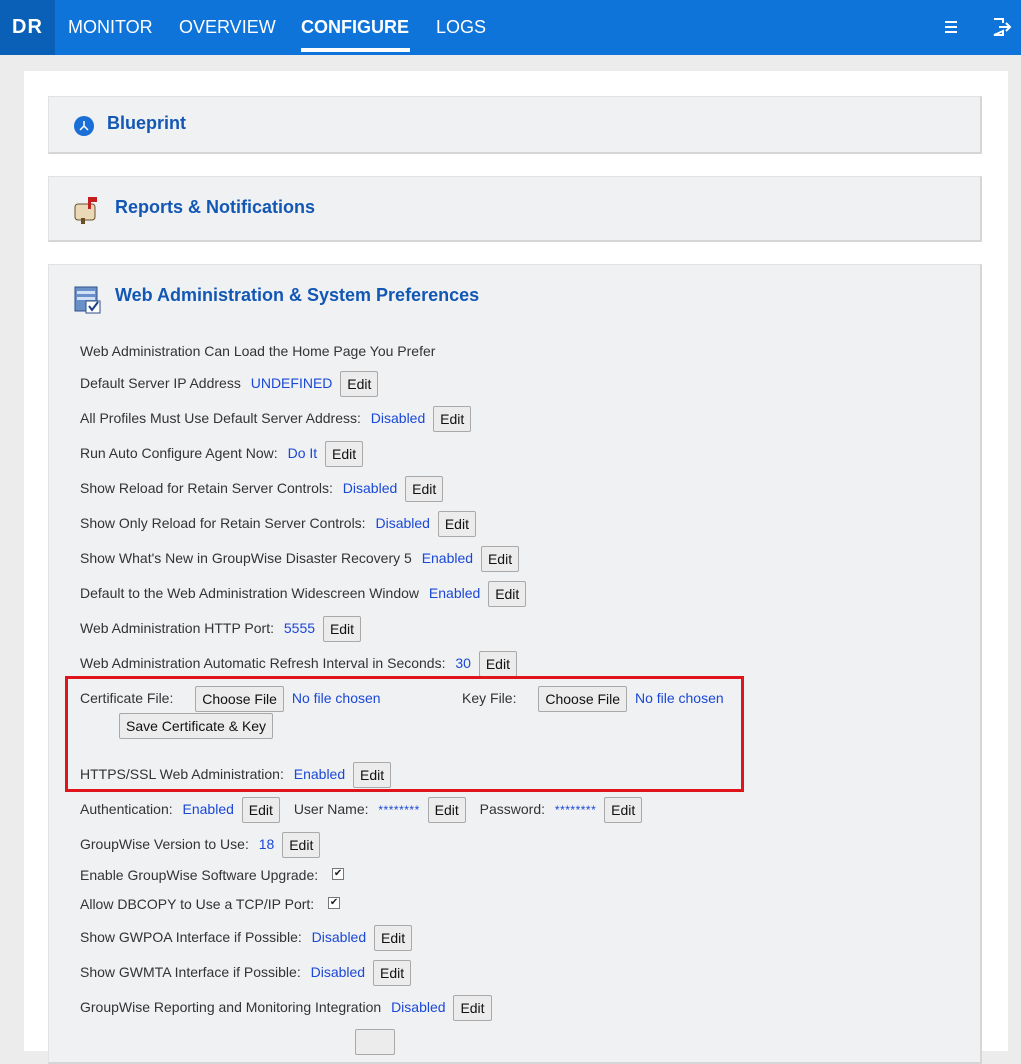 Image resolution: width=1021 pixels, height=1064 pixels. Describe the element at coordinates (196, 726) in the screenshot. I see `save-certificate-button: Save Certificate & Key` at that location.